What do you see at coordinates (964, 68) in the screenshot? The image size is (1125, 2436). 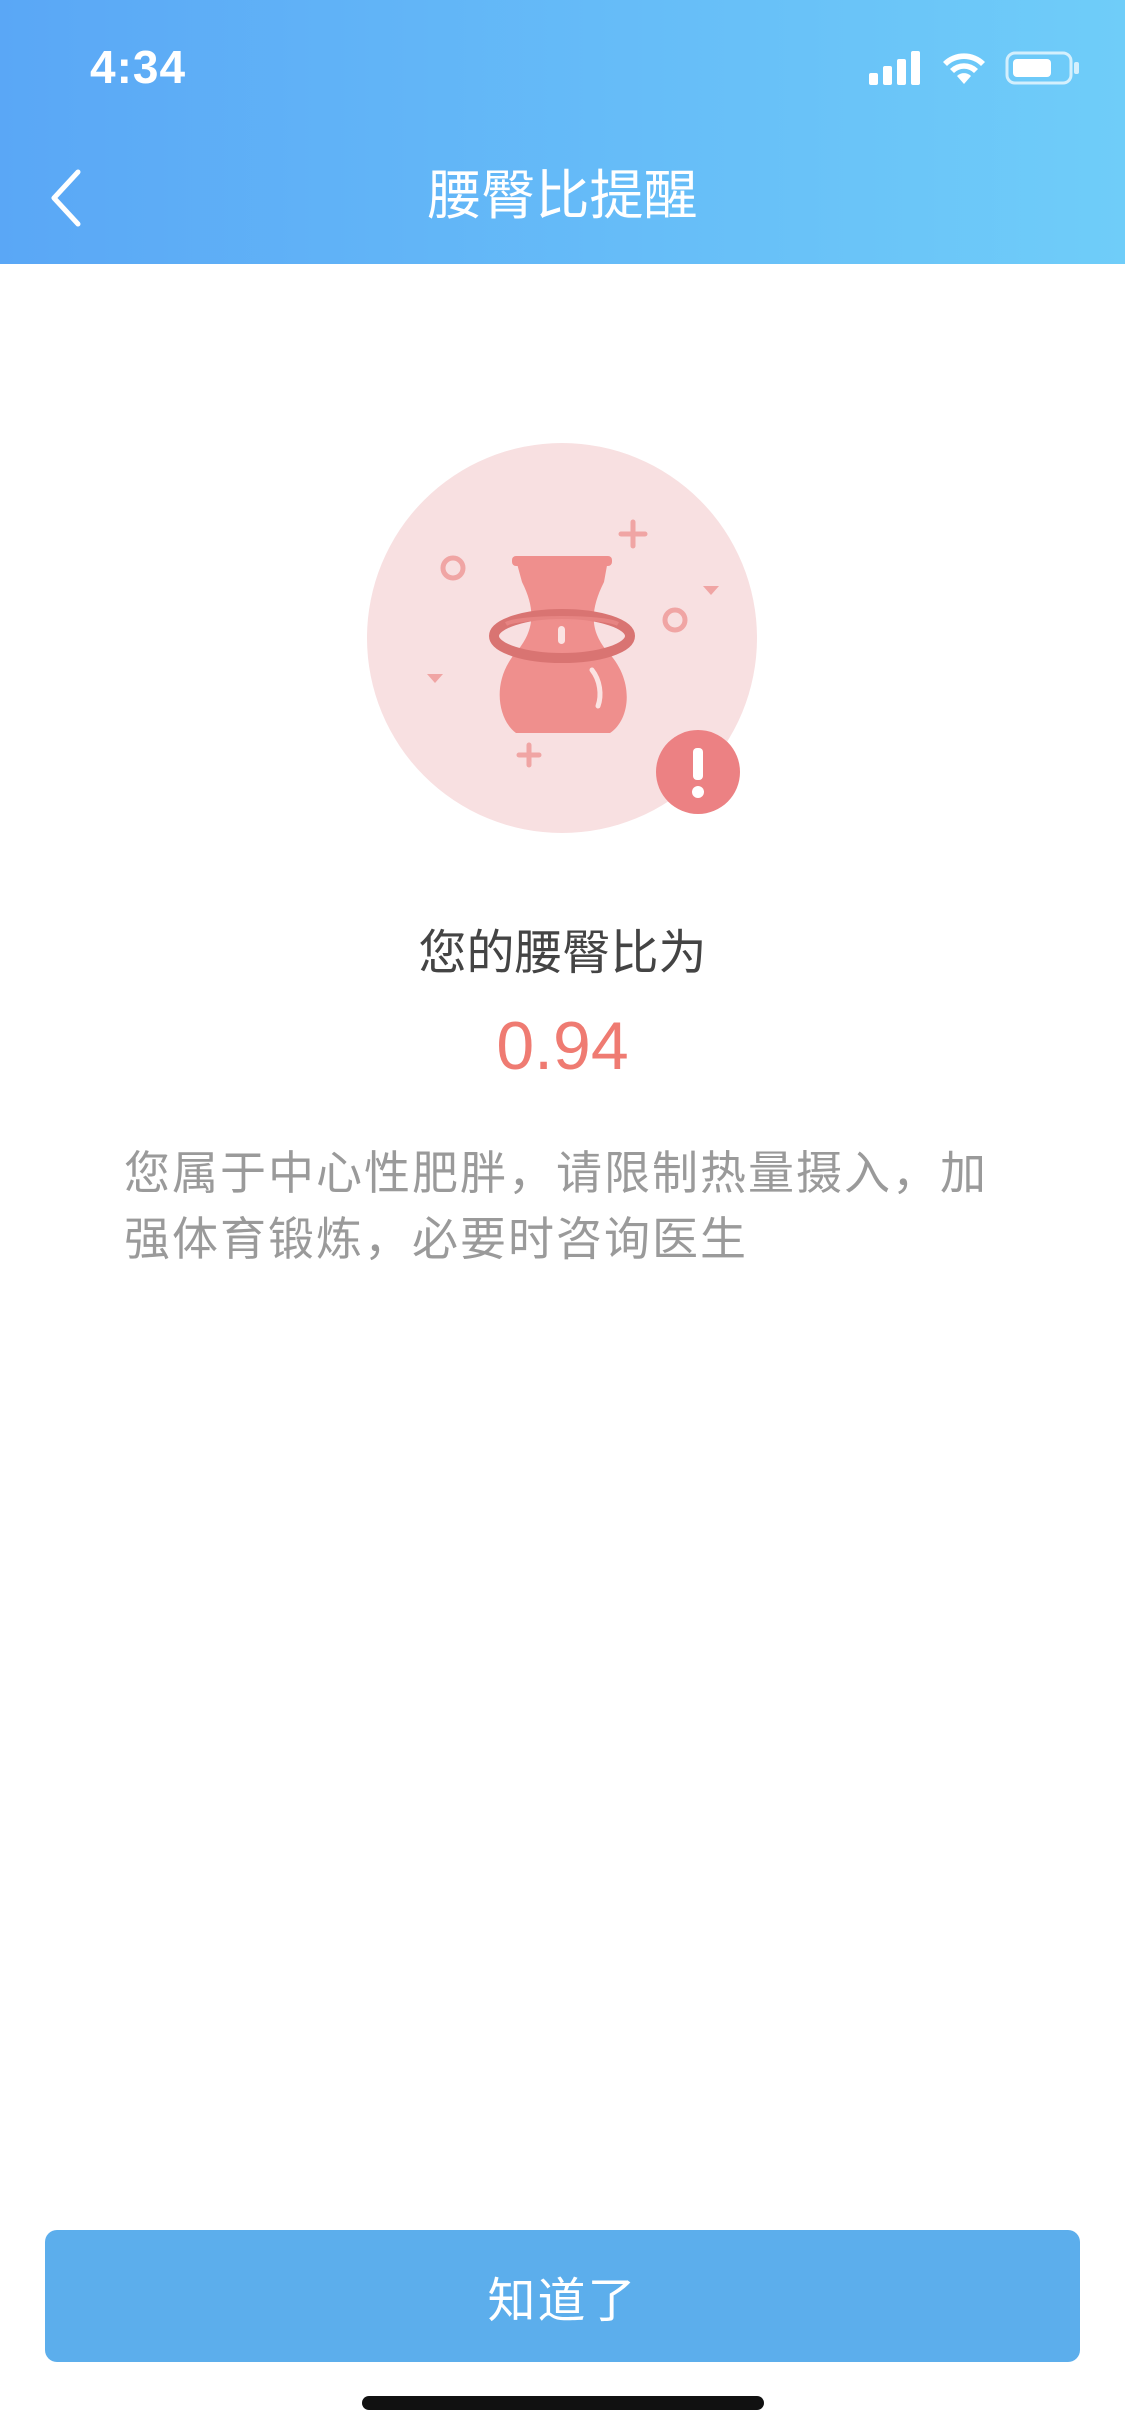 I see `wifi-icon` at bounding box center [964, 68].